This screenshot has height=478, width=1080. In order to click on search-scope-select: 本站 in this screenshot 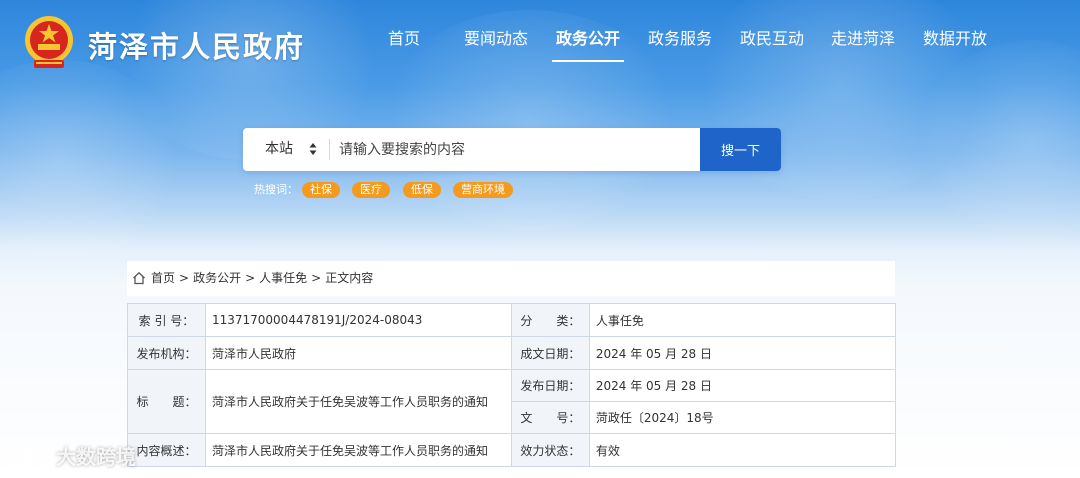, I will do `click(286, 149)`.